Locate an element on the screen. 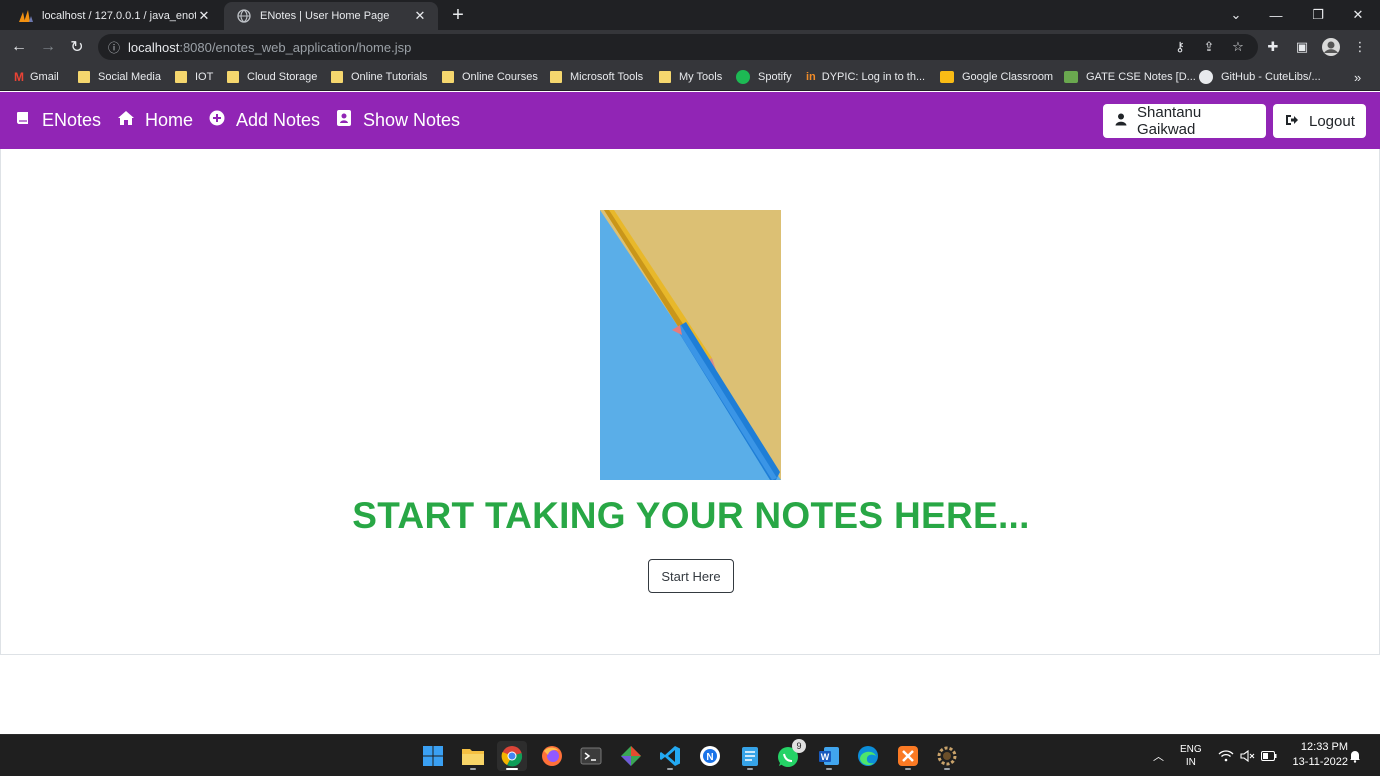 Image resolution: width=1380 pixels, height=776 pixels. github-icon is located at coordinates (1206, 77).